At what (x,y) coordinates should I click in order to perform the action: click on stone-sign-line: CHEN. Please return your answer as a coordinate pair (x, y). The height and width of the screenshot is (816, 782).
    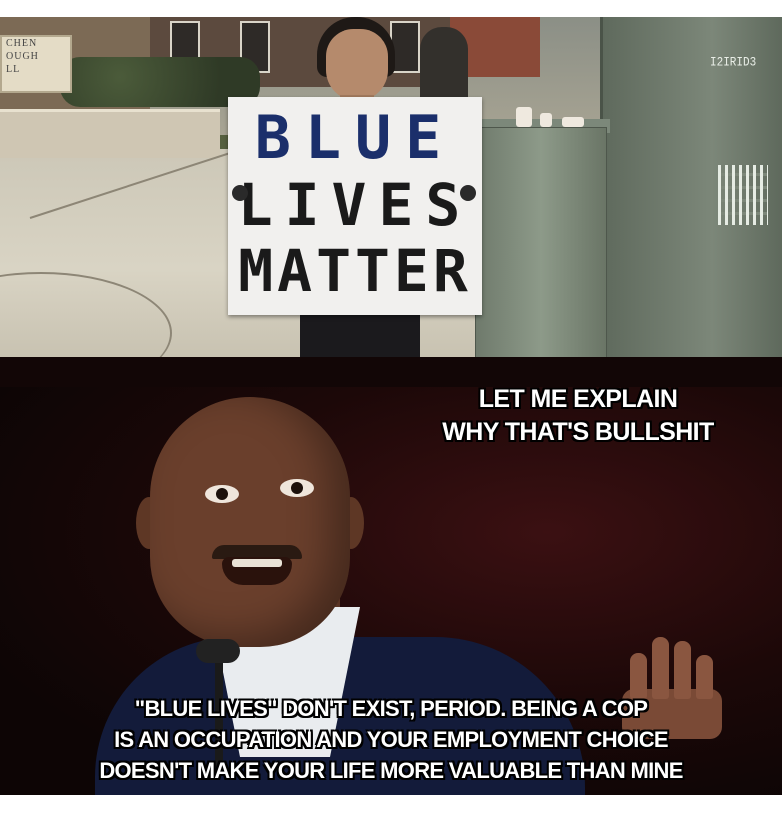
    Looking at the image, I should click on (22, 43).